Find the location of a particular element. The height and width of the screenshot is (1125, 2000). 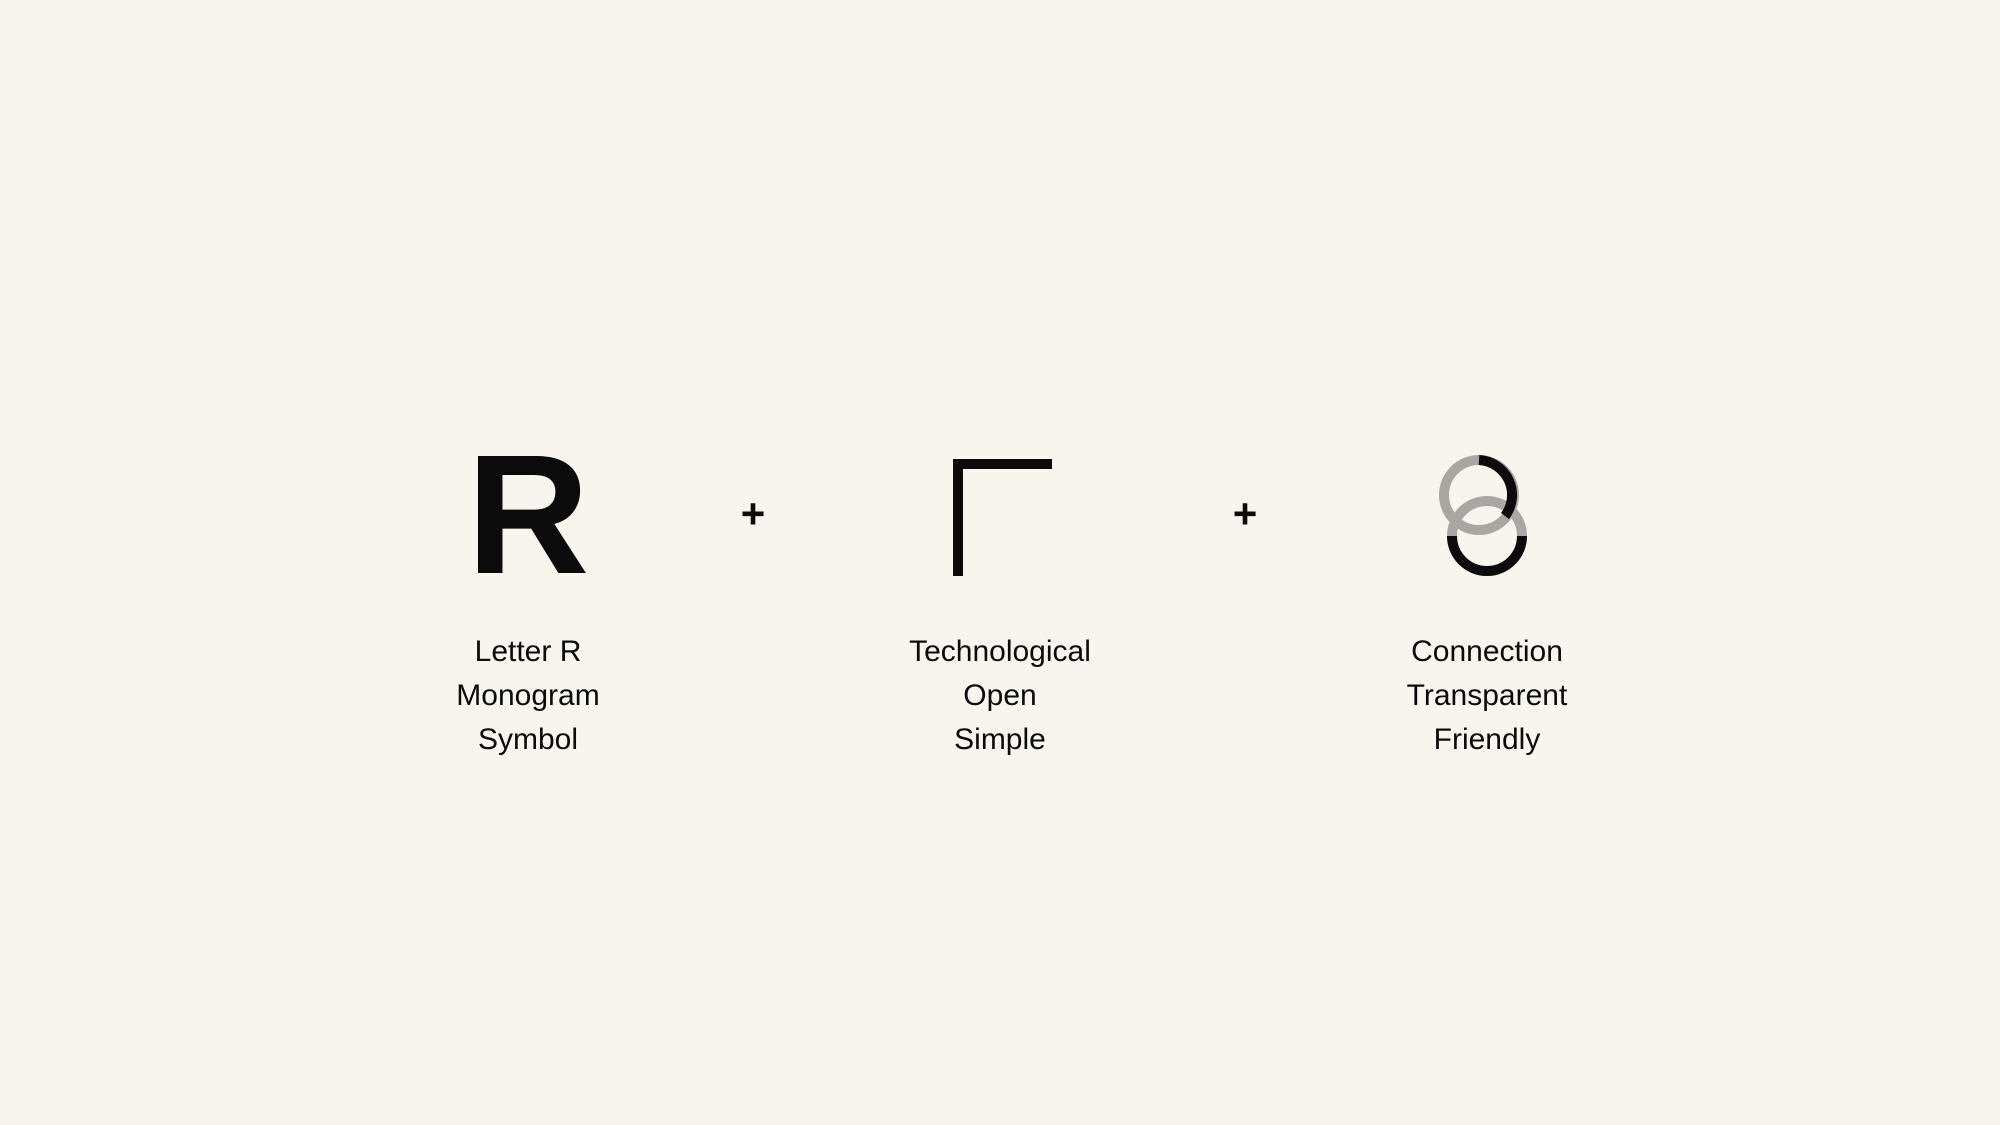

label-monogram: Monogram is located at coordinates (528, 695).